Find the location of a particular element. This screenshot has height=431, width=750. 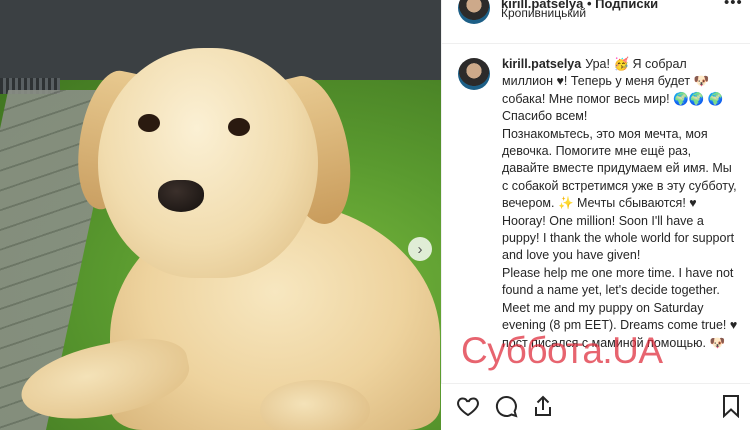

chevron-right-icon: › is located at coordinates (420, 249).